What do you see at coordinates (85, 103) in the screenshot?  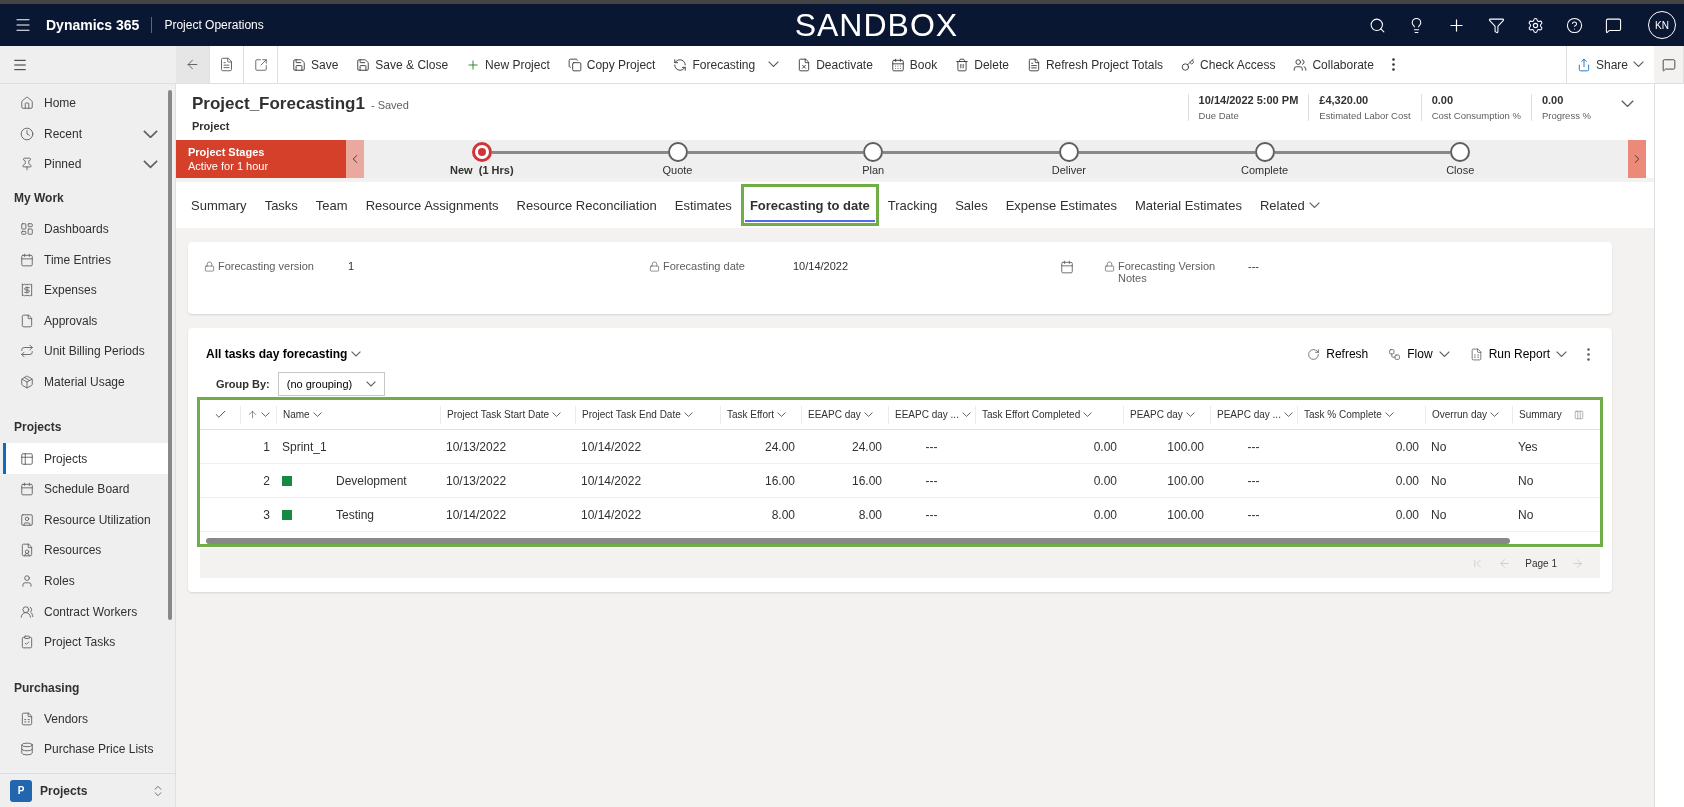 I see `sidebar-item: Home` at bounding box center [85, 103].